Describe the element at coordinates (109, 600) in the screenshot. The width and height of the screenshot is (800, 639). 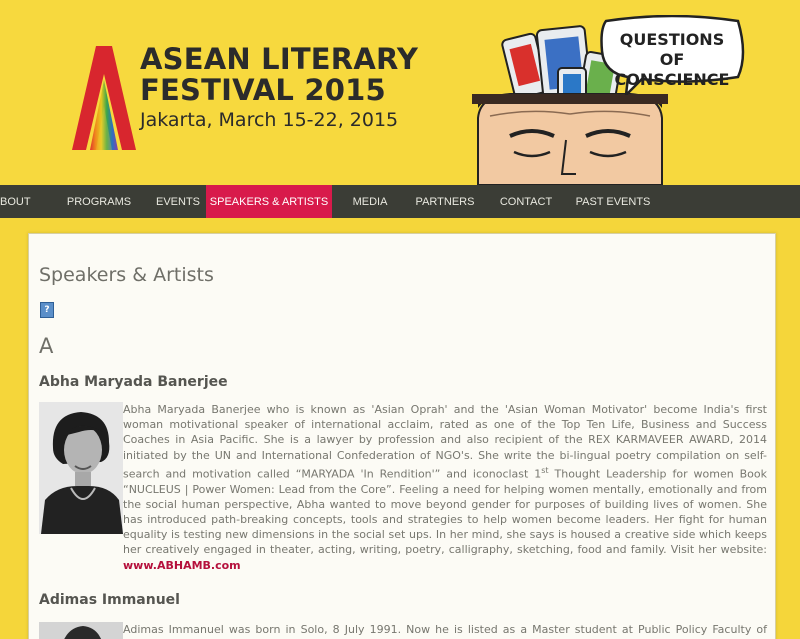
I see `speaker-name: Adimas Immanuel` at that location.